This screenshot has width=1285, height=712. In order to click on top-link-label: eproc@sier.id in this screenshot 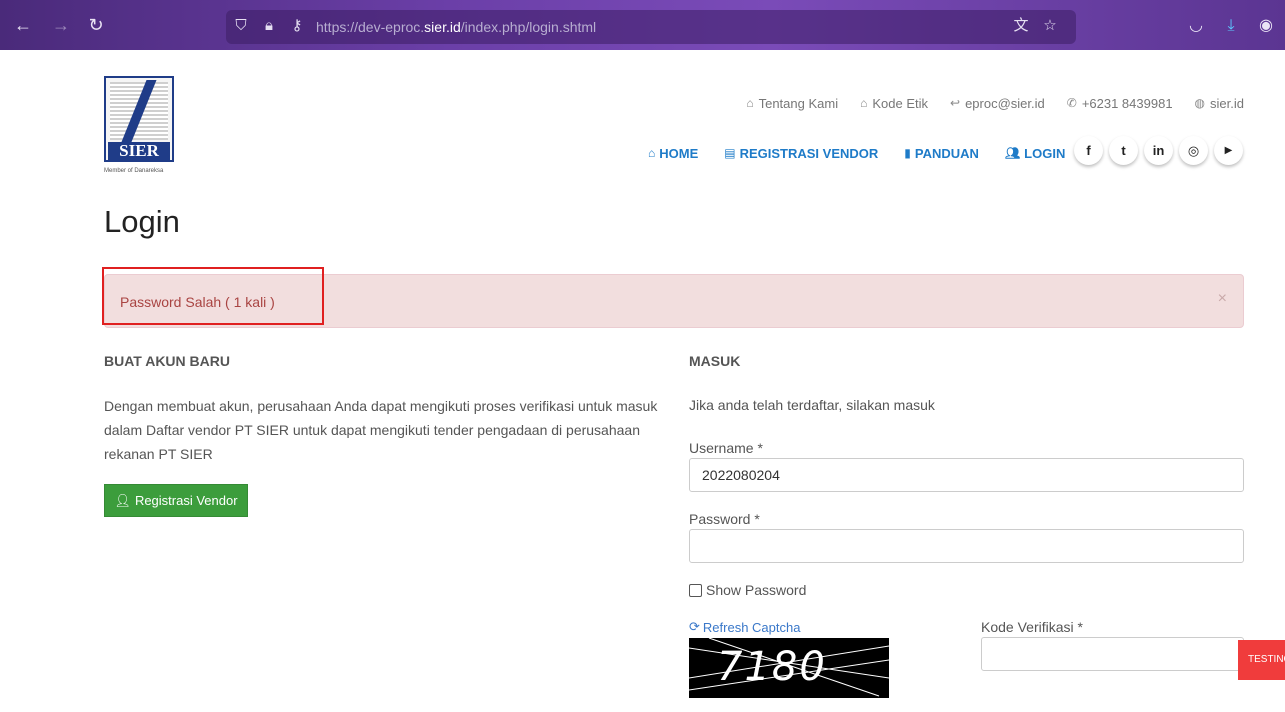, I will do `click(1005, 103)`.